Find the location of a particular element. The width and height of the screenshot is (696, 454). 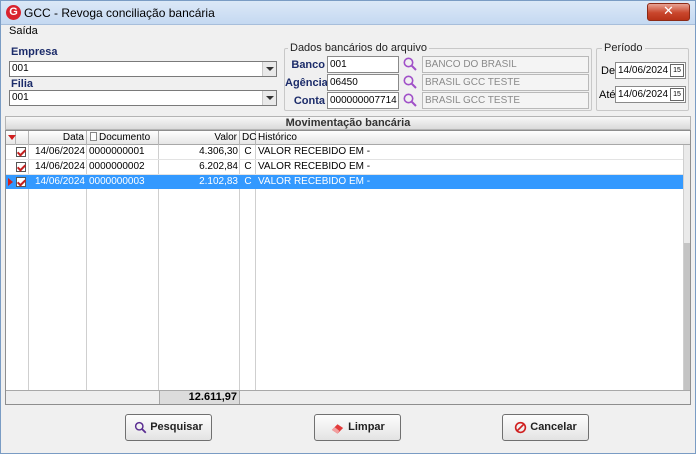

filial-value: 001 is located at coordinates (20, 97).